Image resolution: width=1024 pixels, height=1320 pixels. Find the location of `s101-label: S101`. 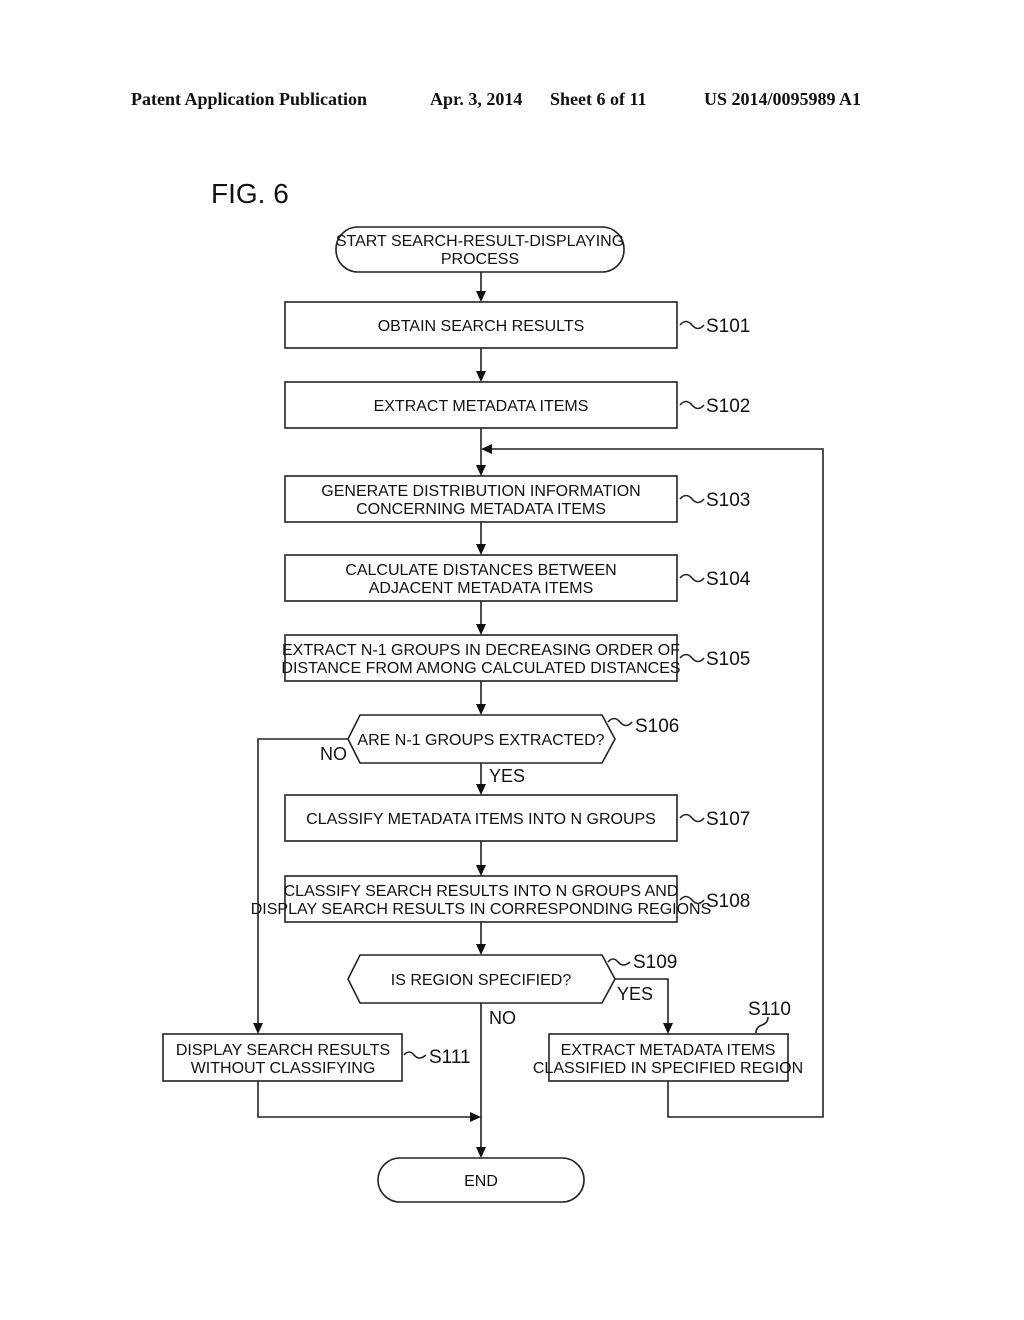

s101-label: S101 is located at coordinates (728, 326).